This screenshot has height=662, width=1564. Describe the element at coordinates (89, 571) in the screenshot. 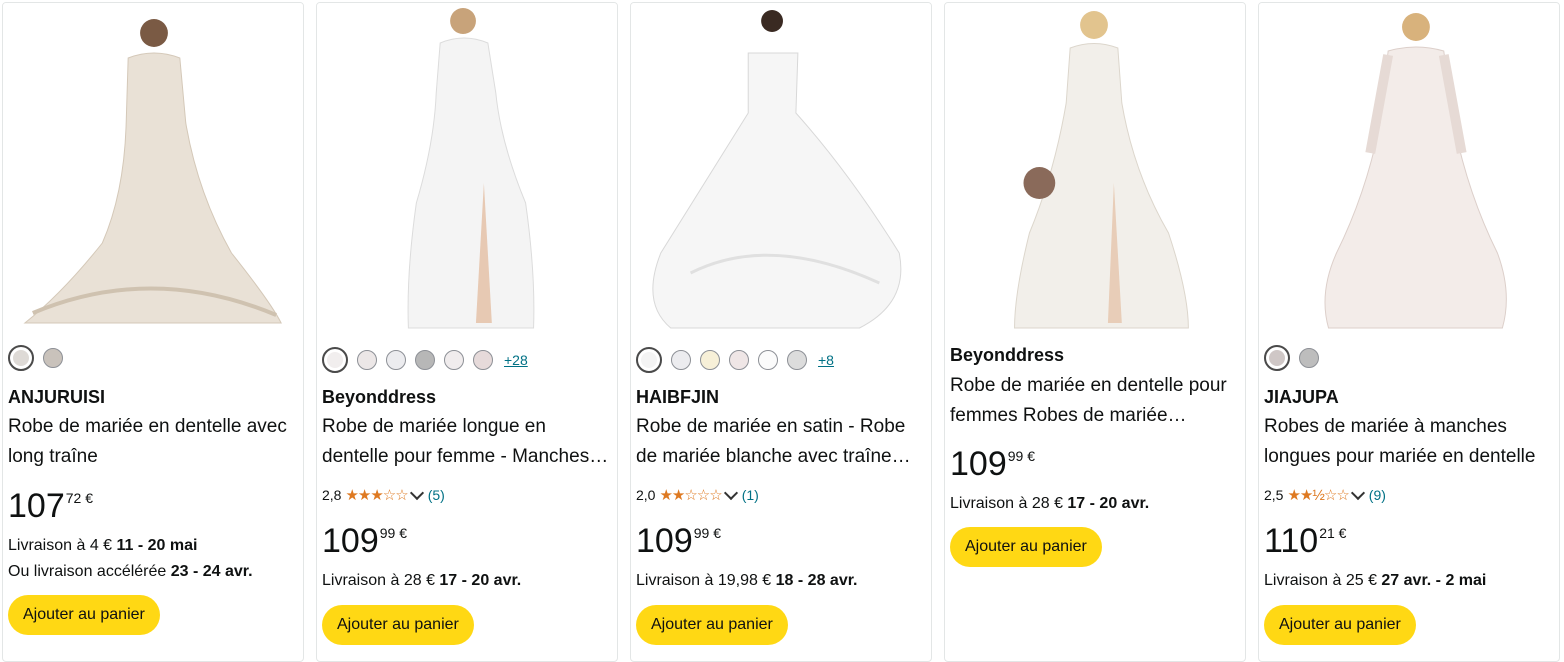

I see `fast-delivery-prefix: Ou livraison accélérée` at that location.